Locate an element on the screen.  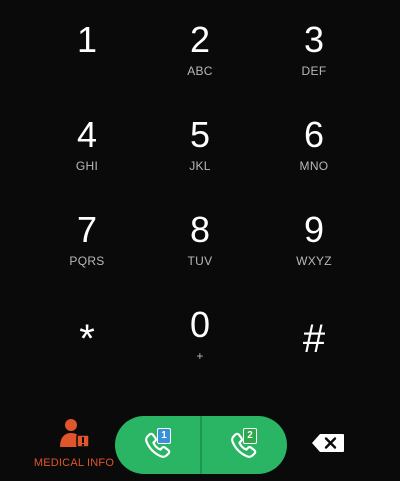
key-letters: ABC is located at coordinates (200, 71).